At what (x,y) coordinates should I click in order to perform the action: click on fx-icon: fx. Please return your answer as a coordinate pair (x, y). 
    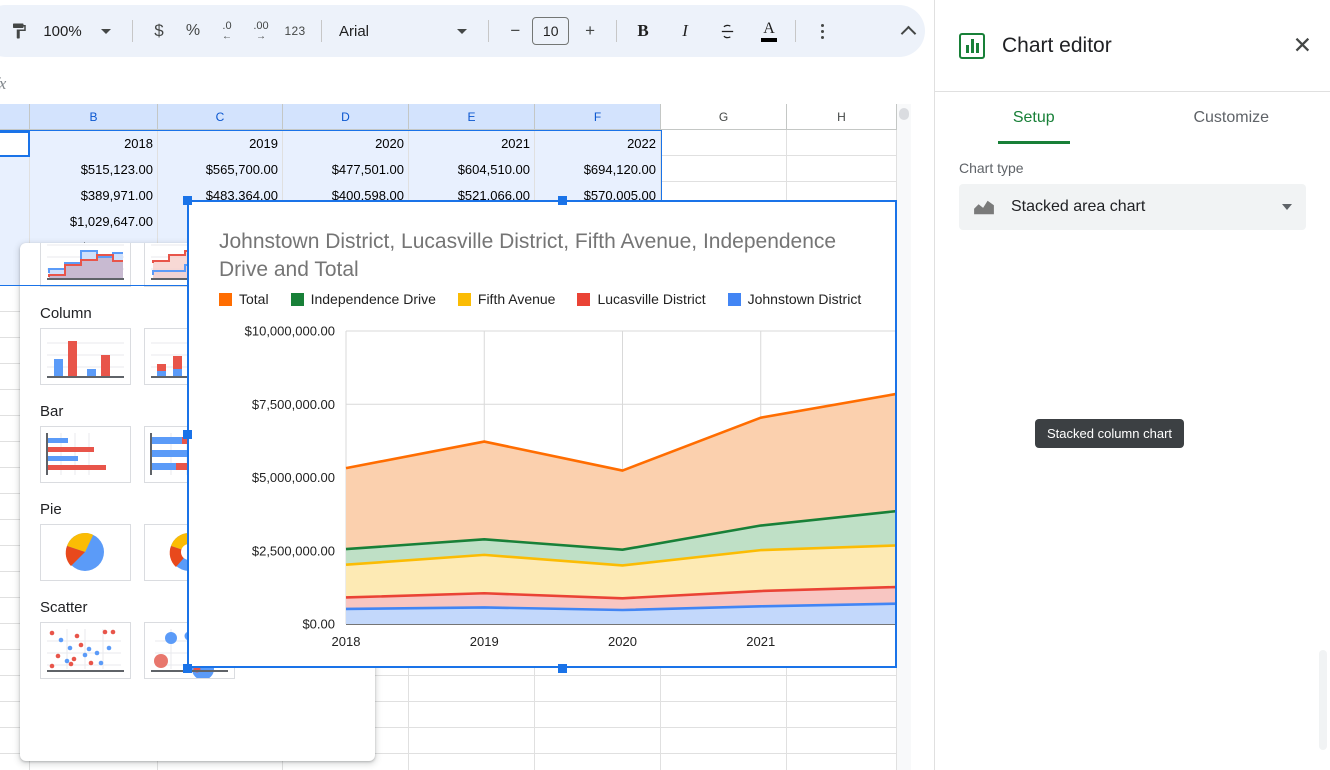
    Looking at the image, I should click on (3, 84).